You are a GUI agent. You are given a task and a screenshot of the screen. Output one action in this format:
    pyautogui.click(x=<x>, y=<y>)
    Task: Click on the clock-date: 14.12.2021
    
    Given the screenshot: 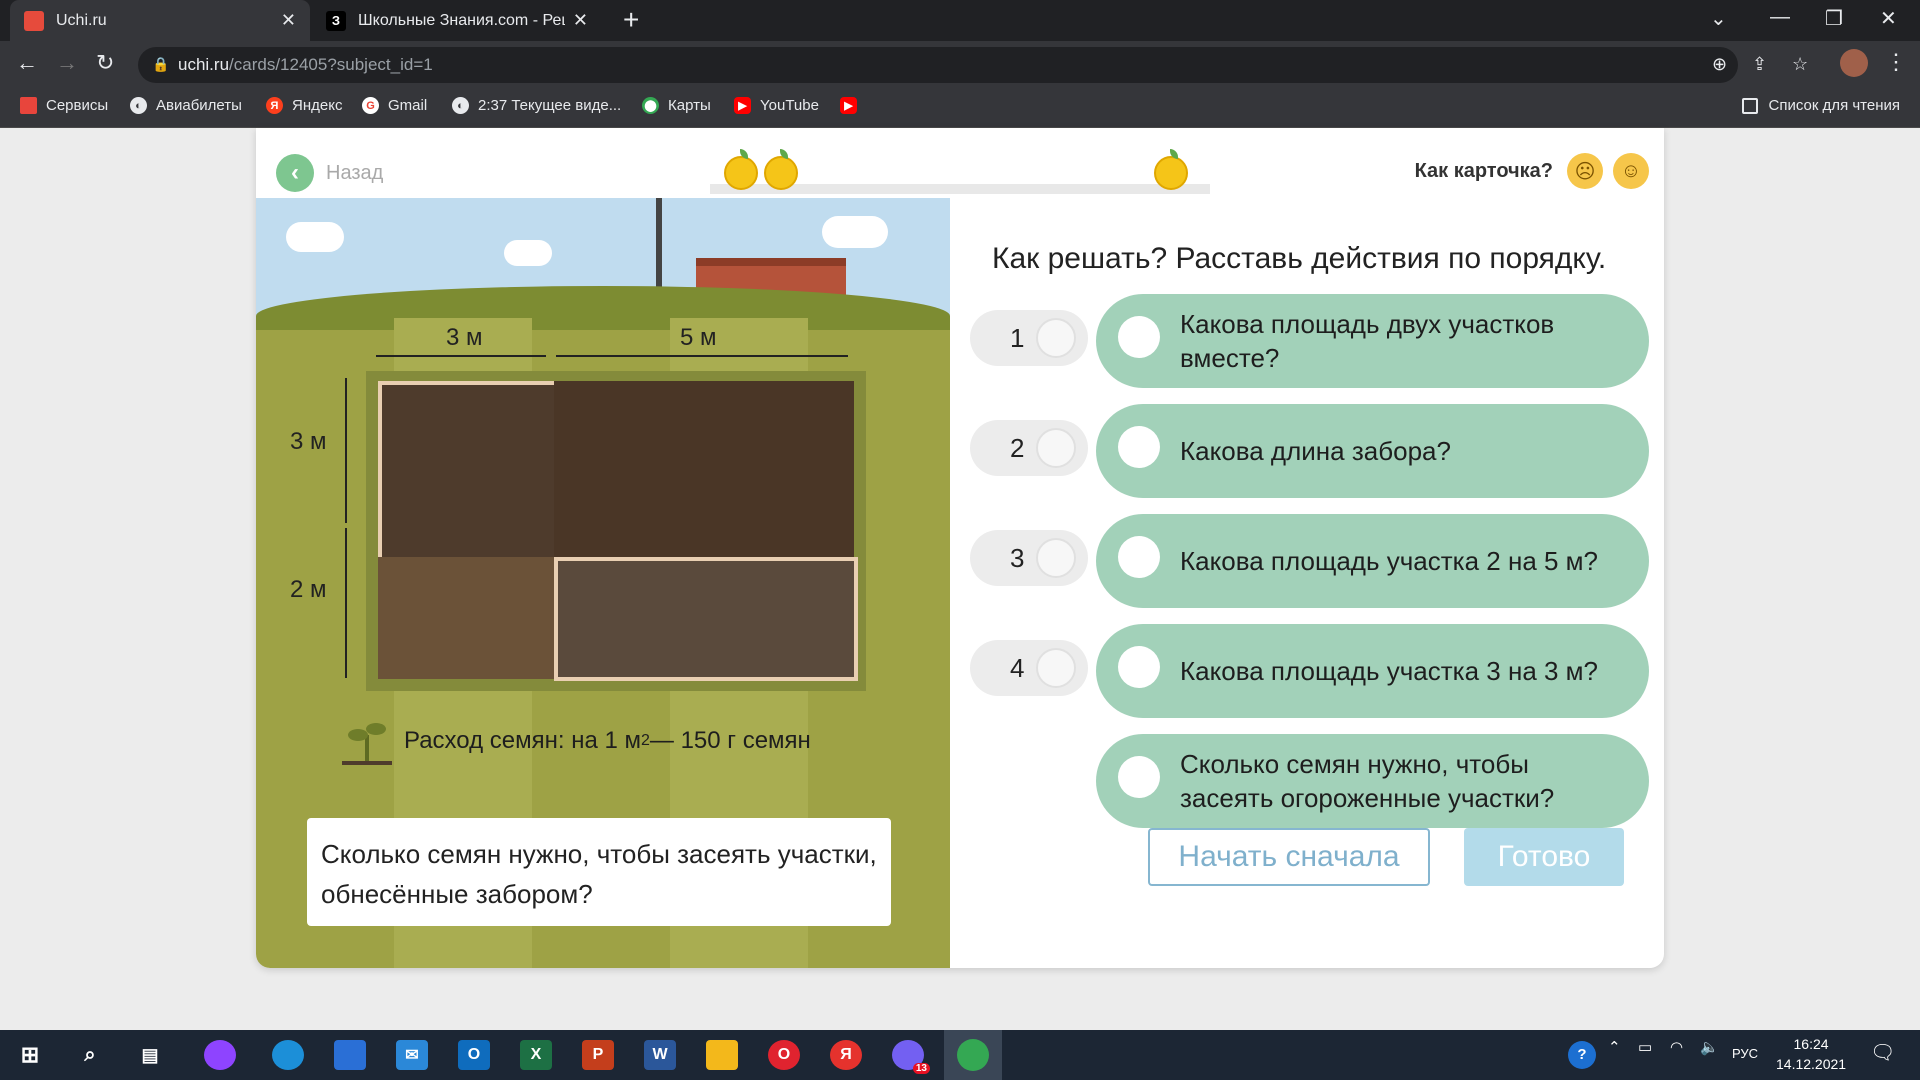 What is the action you would take?
    pyautogui.click(x=1811, y=1064)
    